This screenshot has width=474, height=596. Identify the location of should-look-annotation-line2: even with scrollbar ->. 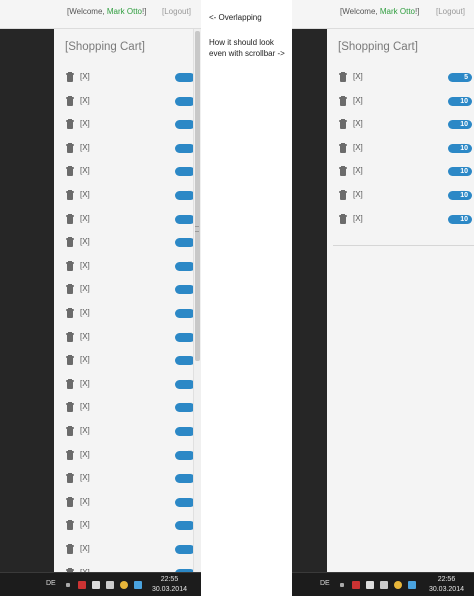
(247, 53).